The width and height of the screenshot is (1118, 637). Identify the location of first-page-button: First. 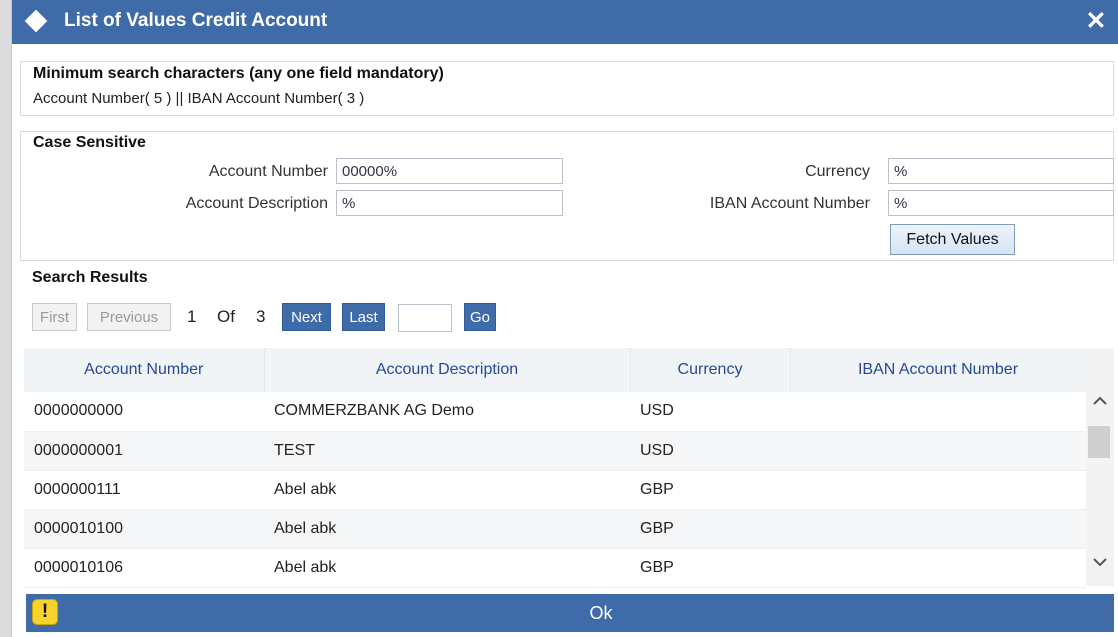
(54, 317).